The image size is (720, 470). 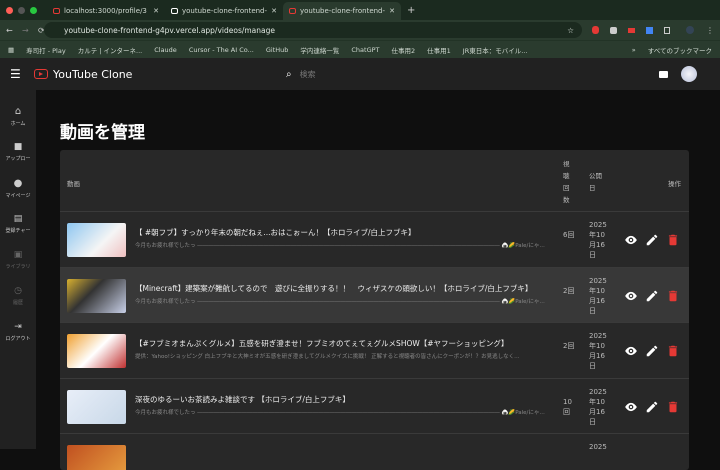 What do you see at coordinates (21, 10) in the screenshot?
I see `window-controls` at bounding box center [21, 10].